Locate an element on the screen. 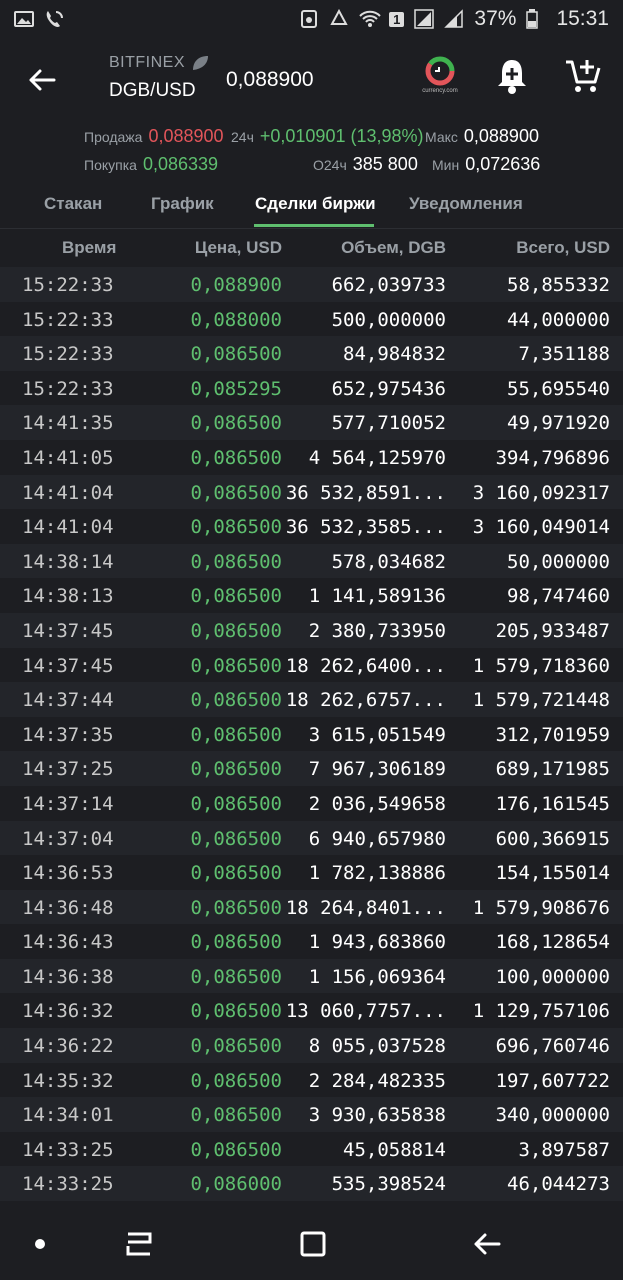 This screenshot has width=623, height=1280. table-row: 15:22:33 0,088000 500,000000 44,000000 is located at coordinates (311, 319).